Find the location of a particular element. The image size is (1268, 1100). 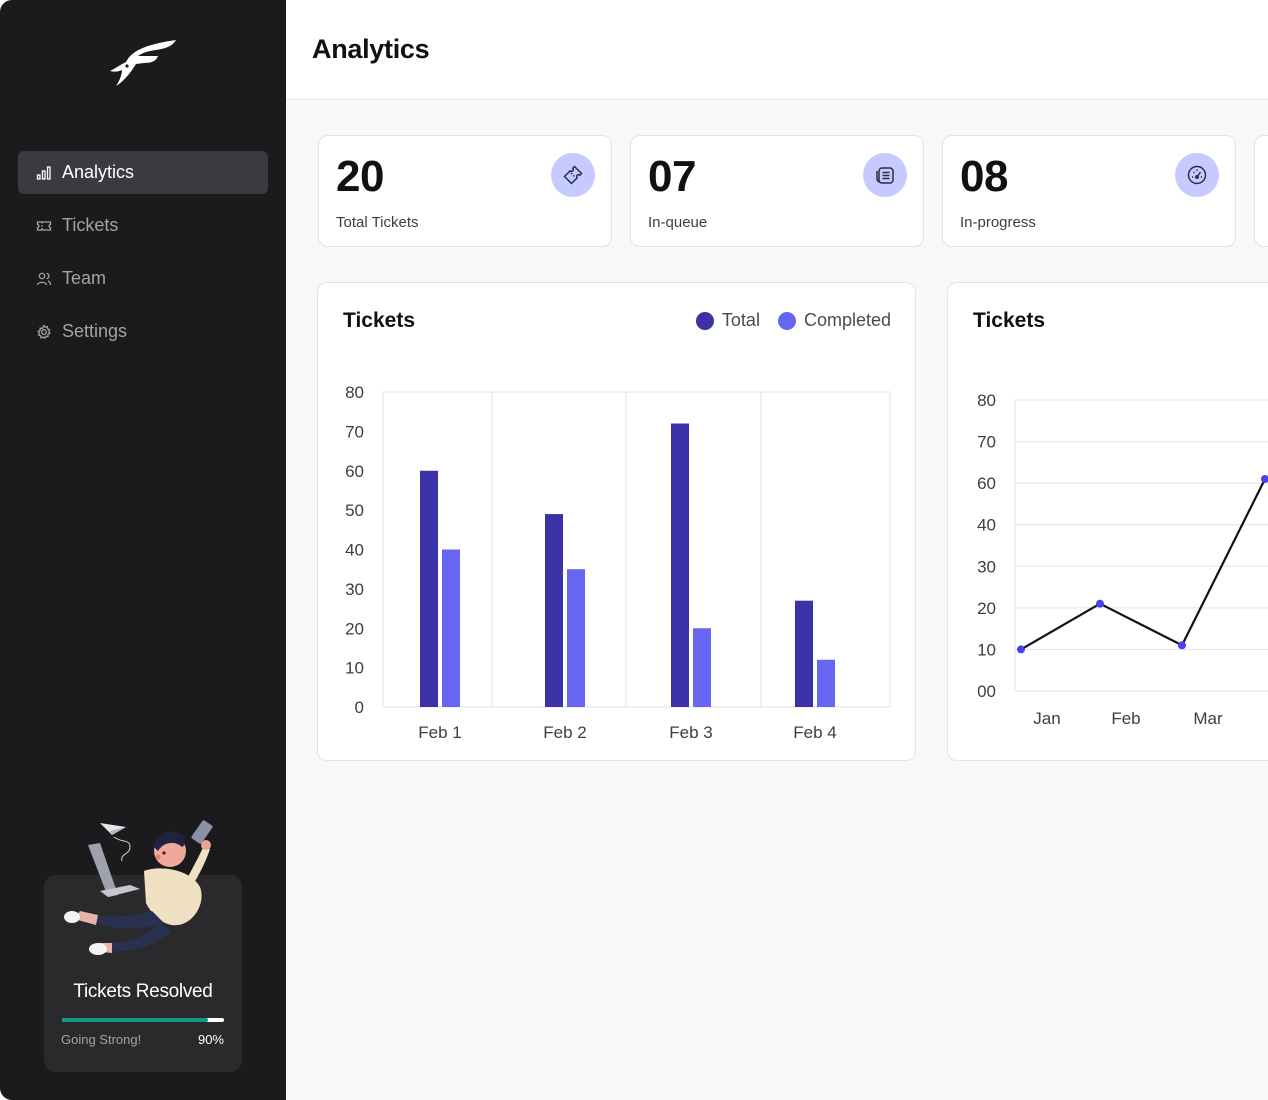

sidebar-nav: Analytics Tickets Team Settings is located at coordinates (143, 257).